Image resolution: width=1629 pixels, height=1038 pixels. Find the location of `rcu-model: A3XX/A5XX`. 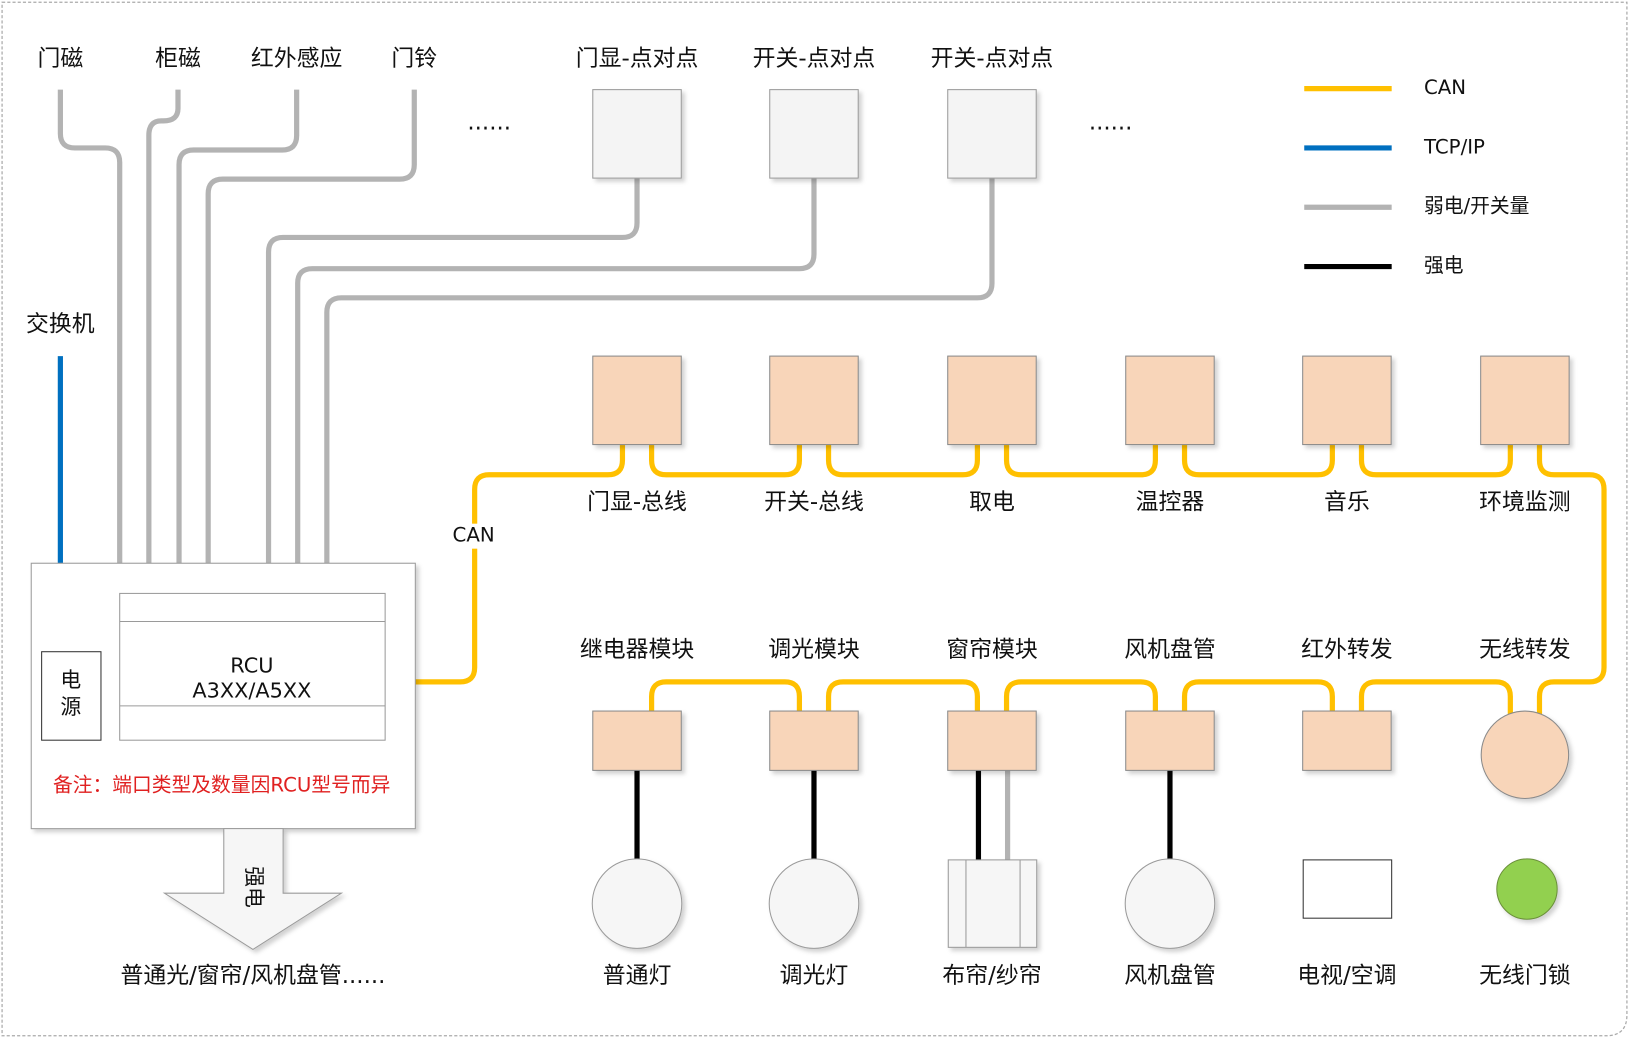

rcu-model: A3XX/A5XX is located at coordinates (251, 690).